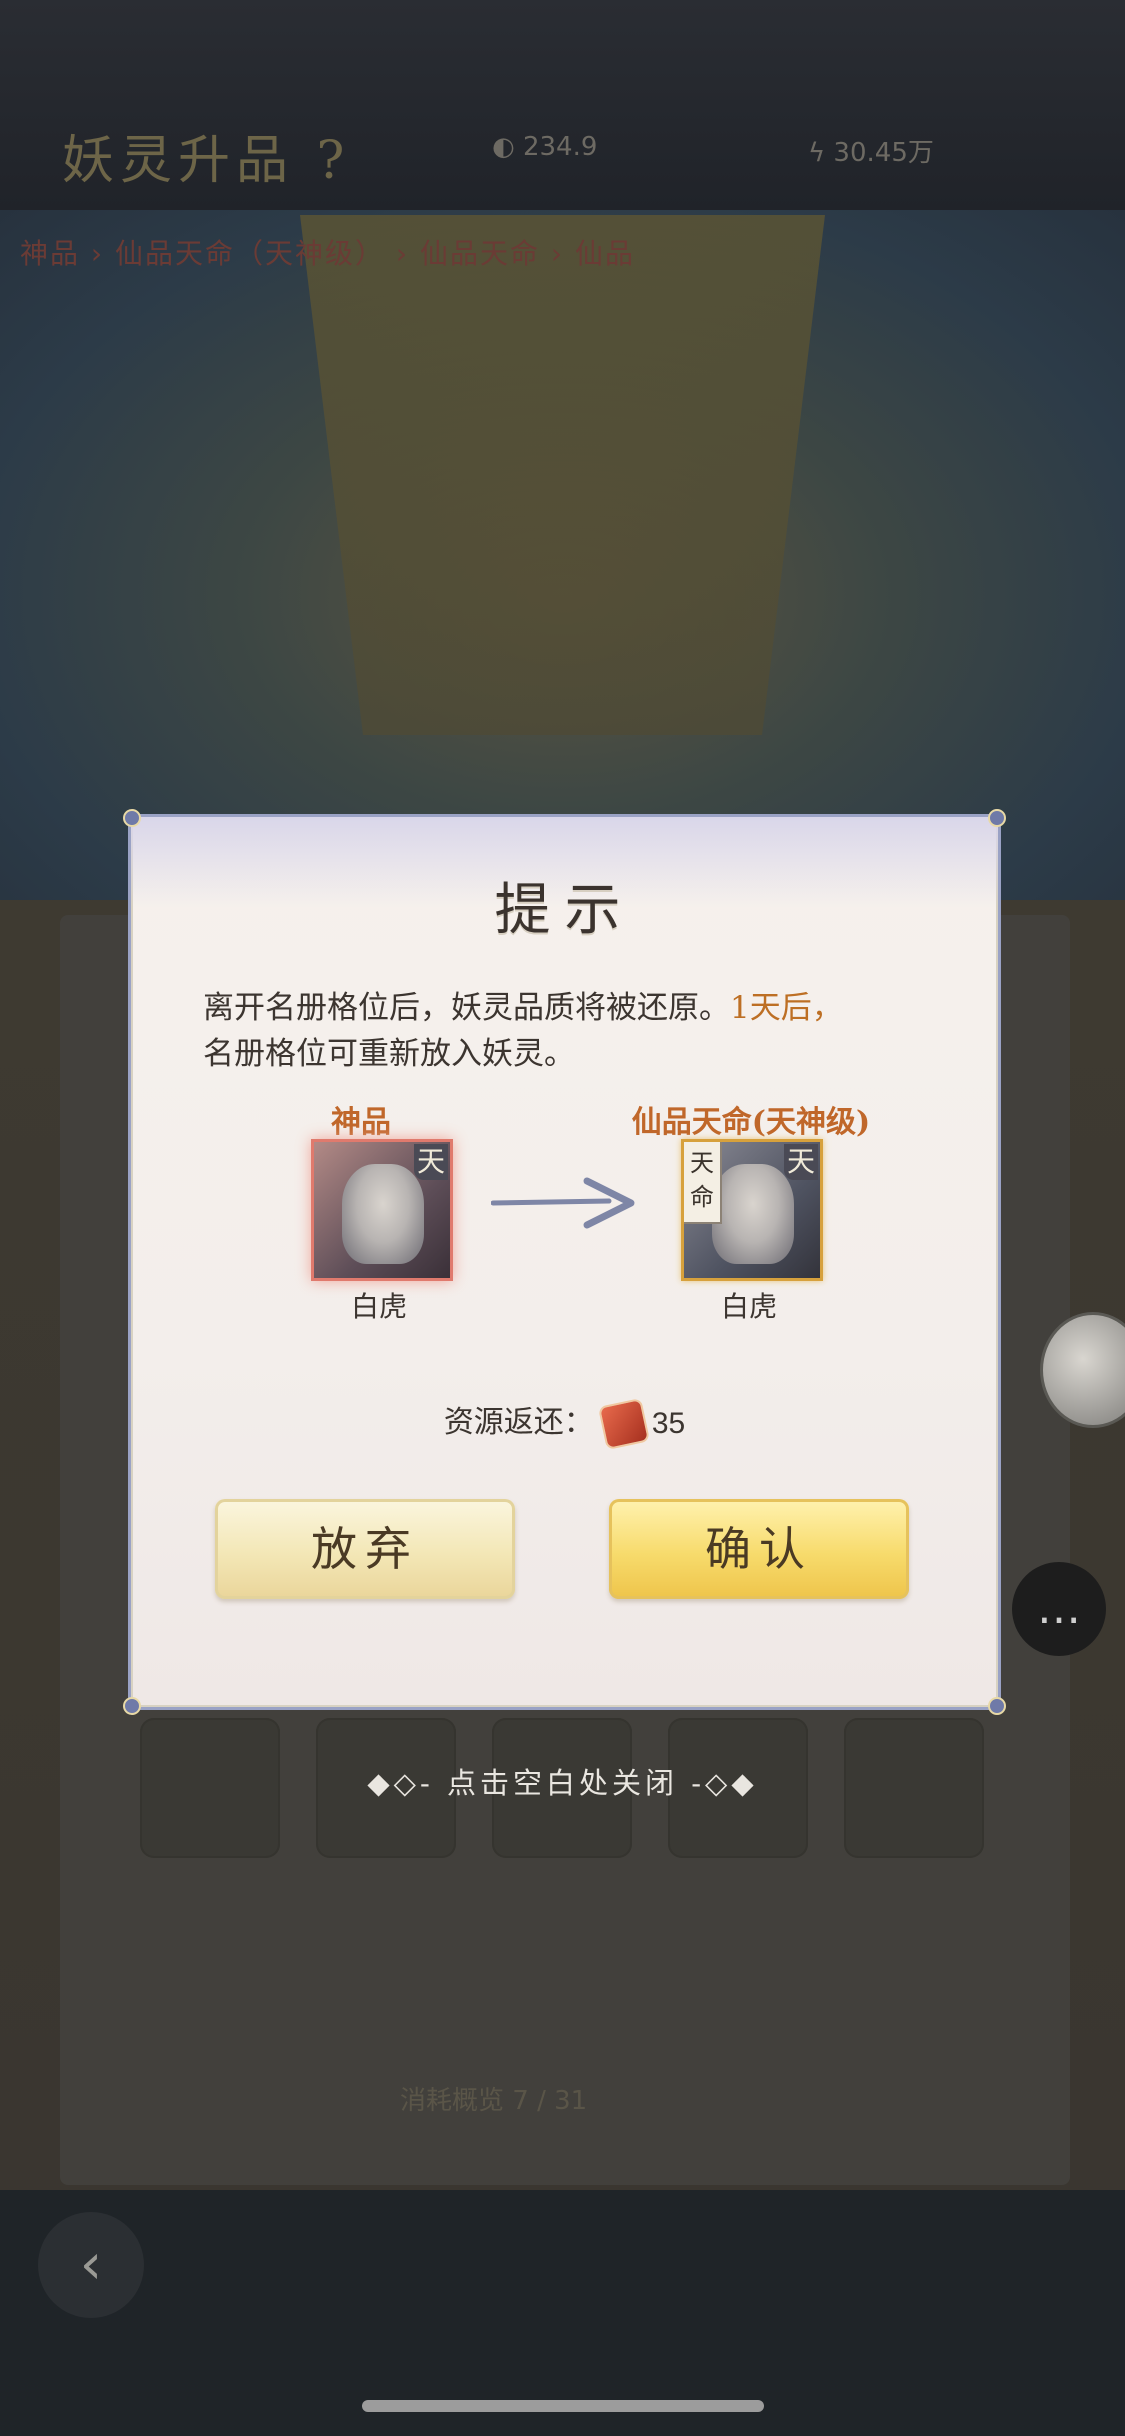 The image size is (1125, 2436). I want to click on return-label: 资源返还：, so click(518, 1422).